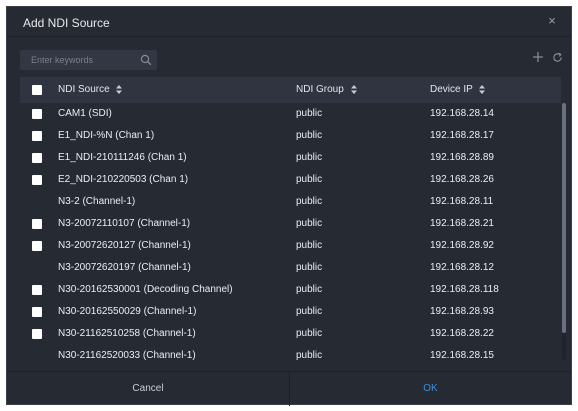 The image size is (578, 411). What do you see at coordinates (462, 223) in the screenshot?
I see `device-ip-cell: 192.168.28.21` at bounding box center [462, 223].